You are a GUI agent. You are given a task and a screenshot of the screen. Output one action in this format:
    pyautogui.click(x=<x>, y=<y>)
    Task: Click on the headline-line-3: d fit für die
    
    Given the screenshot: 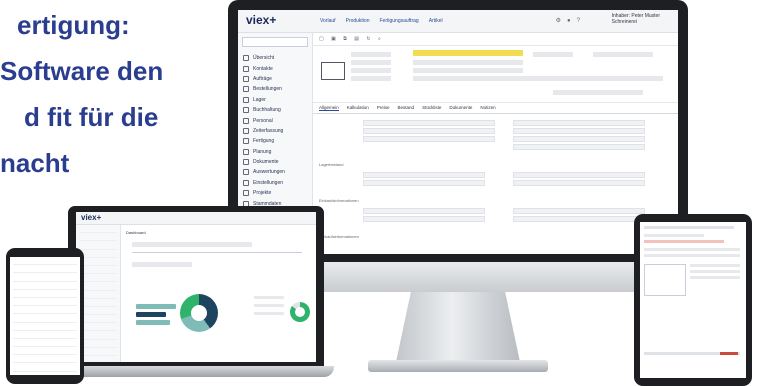 What is the action you would take?
    pyautogui.click(x=91, y=117)
    